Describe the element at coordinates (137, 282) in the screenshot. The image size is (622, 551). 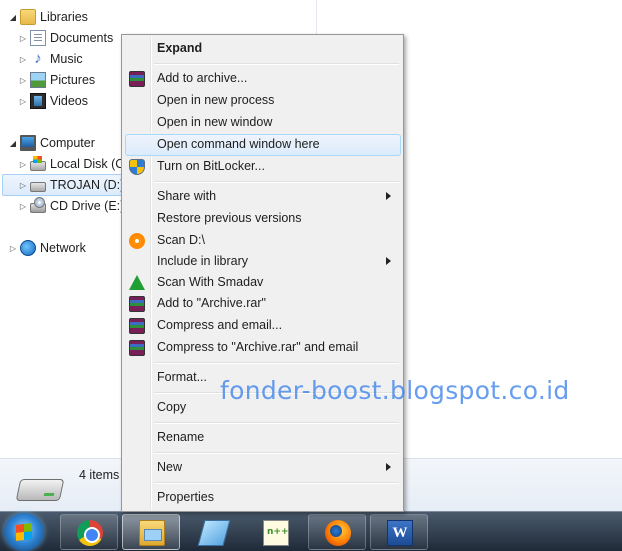
I see `smadav-icon` at that location.